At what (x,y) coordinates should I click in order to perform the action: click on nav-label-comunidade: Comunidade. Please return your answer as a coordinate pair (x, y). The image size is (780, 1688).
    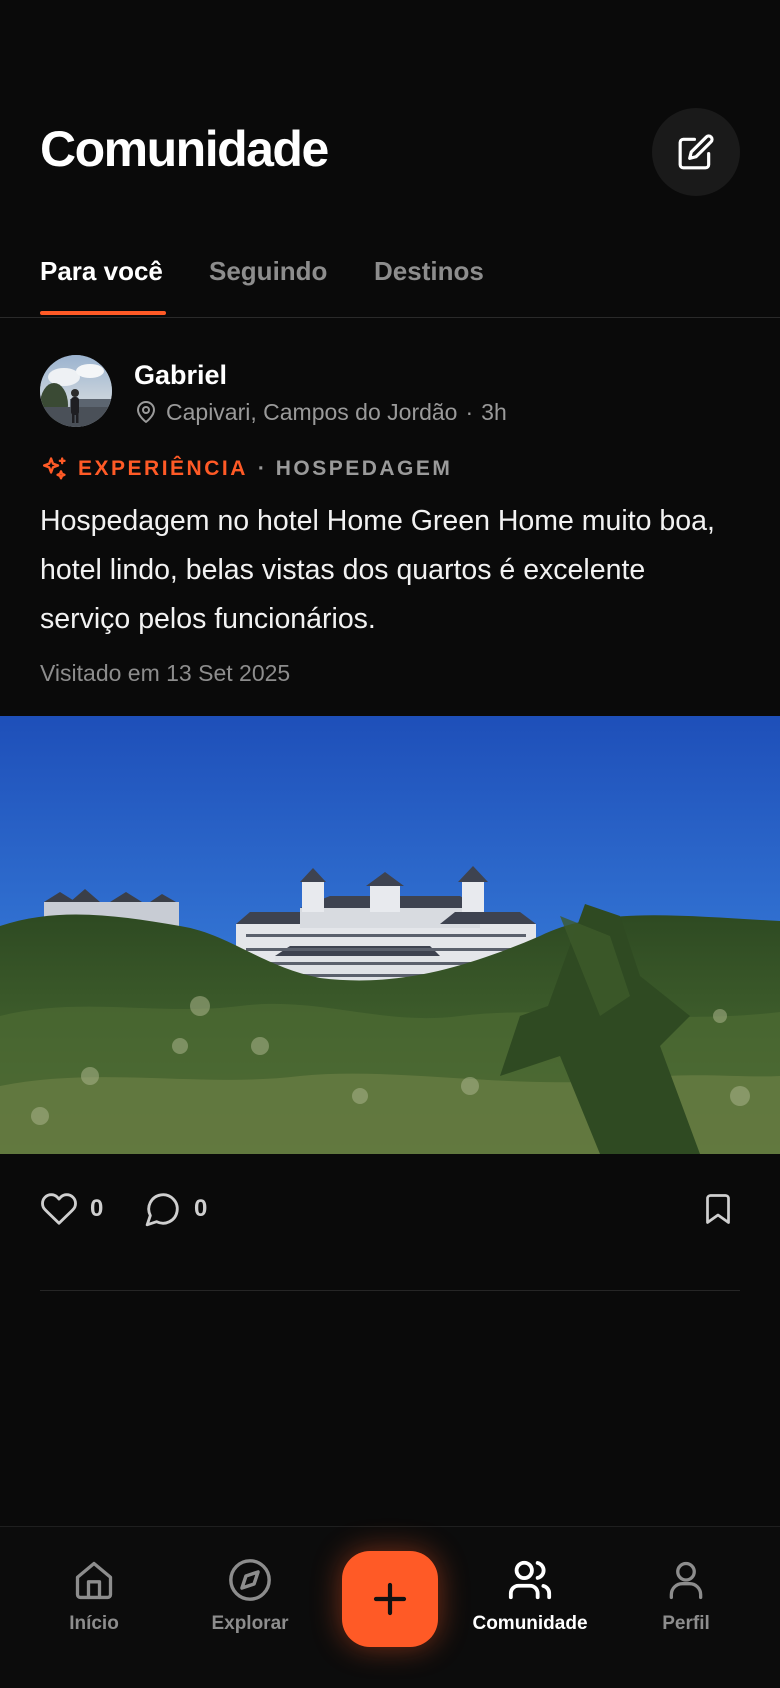
    Looking at the image, I should click on (530, 1623).